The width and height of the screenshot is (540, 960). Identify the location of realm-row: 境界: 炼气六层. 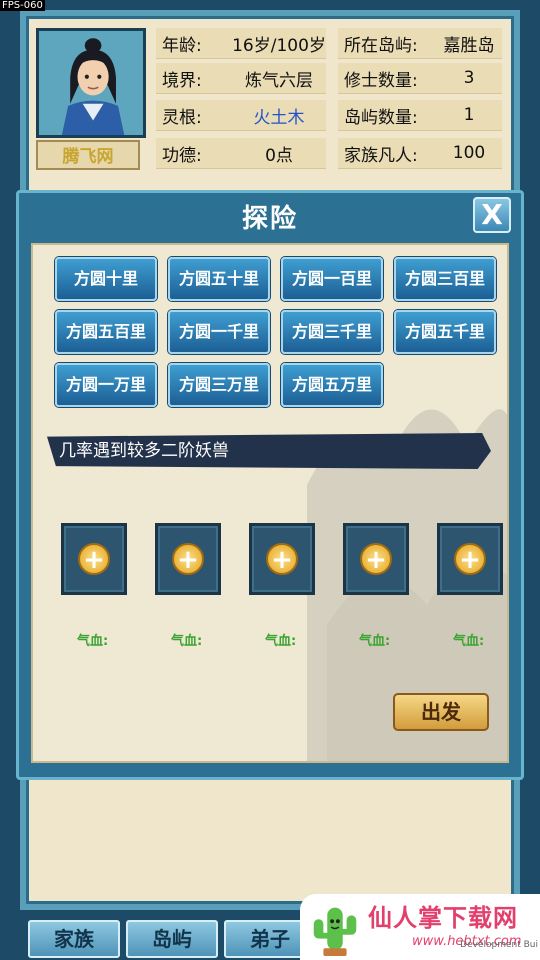
(241, 78).